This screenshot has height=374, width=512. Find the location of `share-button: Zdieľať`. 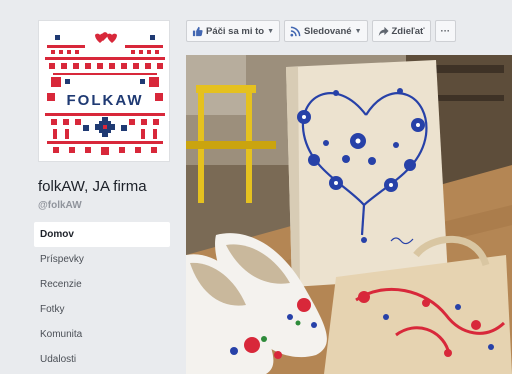

share-button: Zdieľať is located at coordinates (401, 31).